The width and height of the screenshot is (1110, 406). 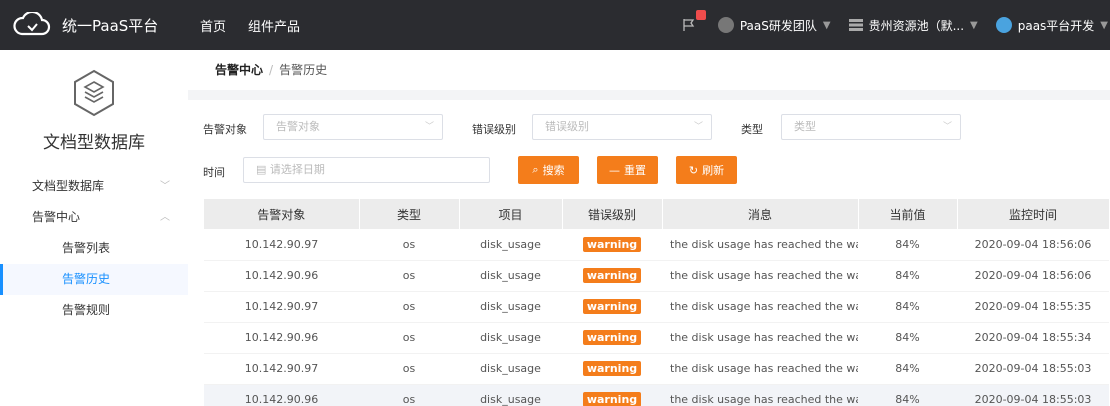 I want to click on time-label: 时间, so click(x=214, y=172).